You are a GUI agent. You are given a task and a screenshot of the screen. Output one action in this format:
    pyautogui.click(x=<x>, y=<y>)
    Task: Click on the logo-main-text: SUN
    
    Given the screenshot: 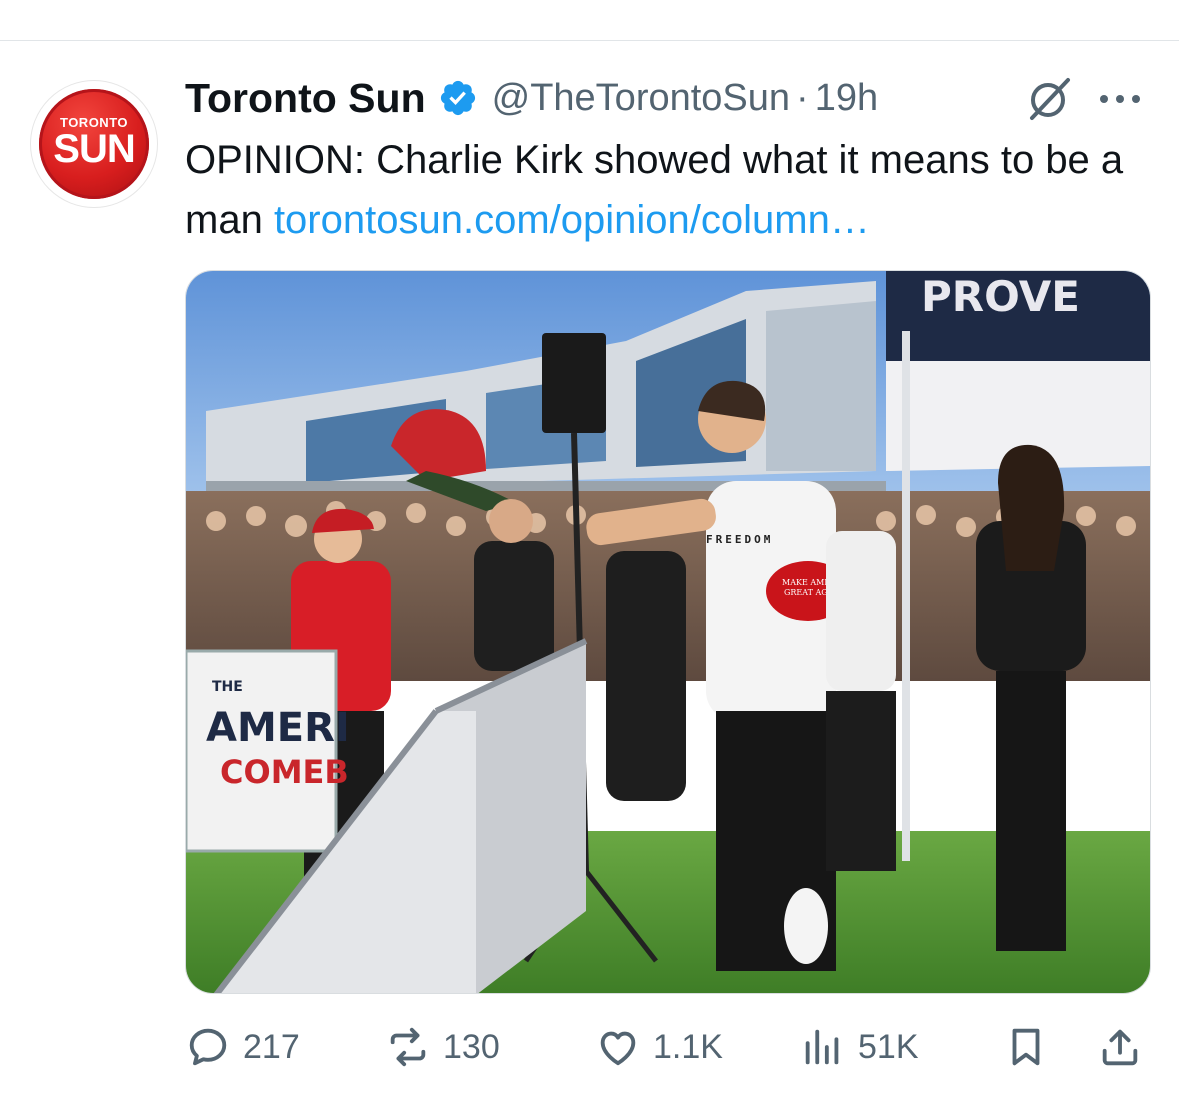 What is the action you would take?
    pyautogui.click(x=94, y=149)
    